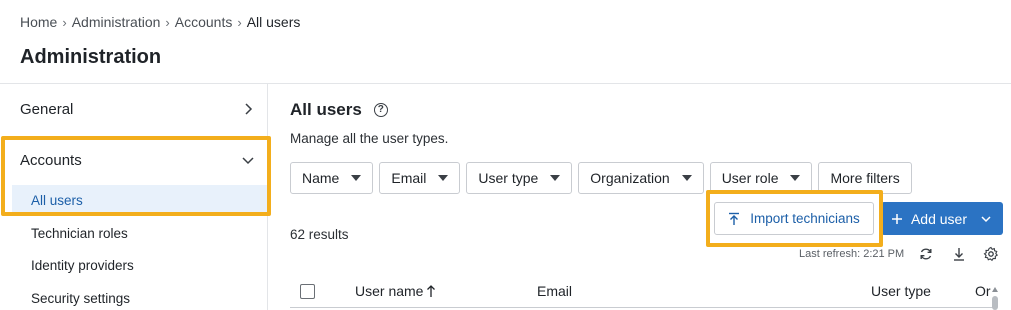  I want to click on column-organization: Or, so click(983, 291).